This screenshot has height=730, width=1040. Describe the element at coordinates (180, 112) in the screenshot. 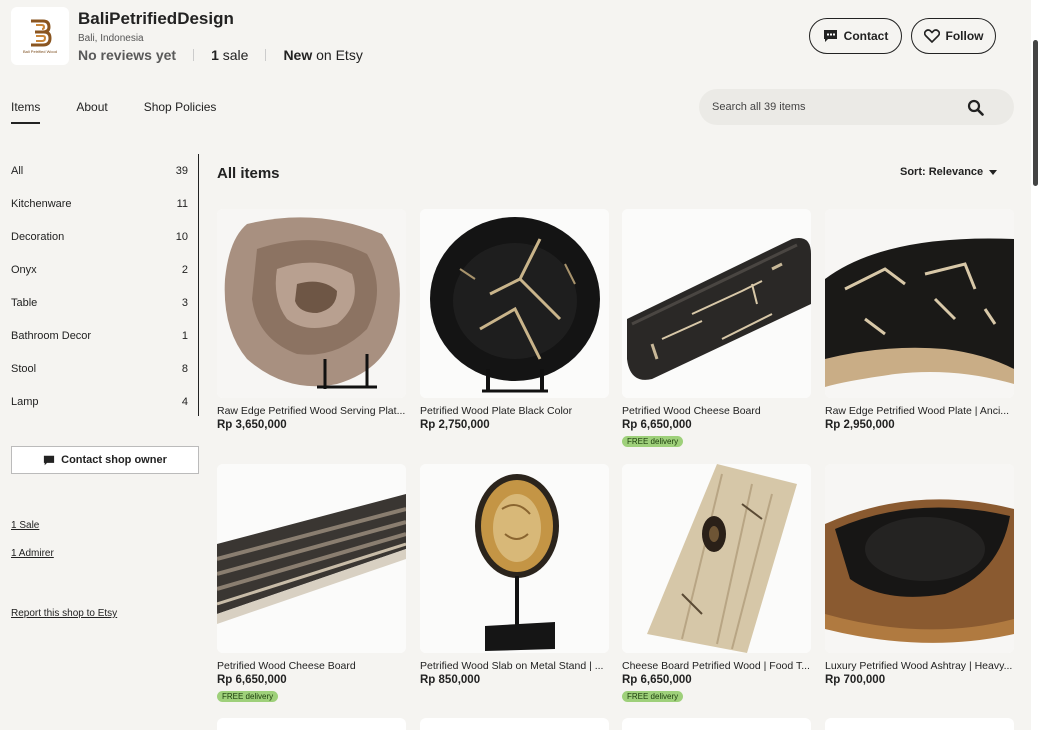

I see `tab-shop-policies: Shop Policies` at that location.